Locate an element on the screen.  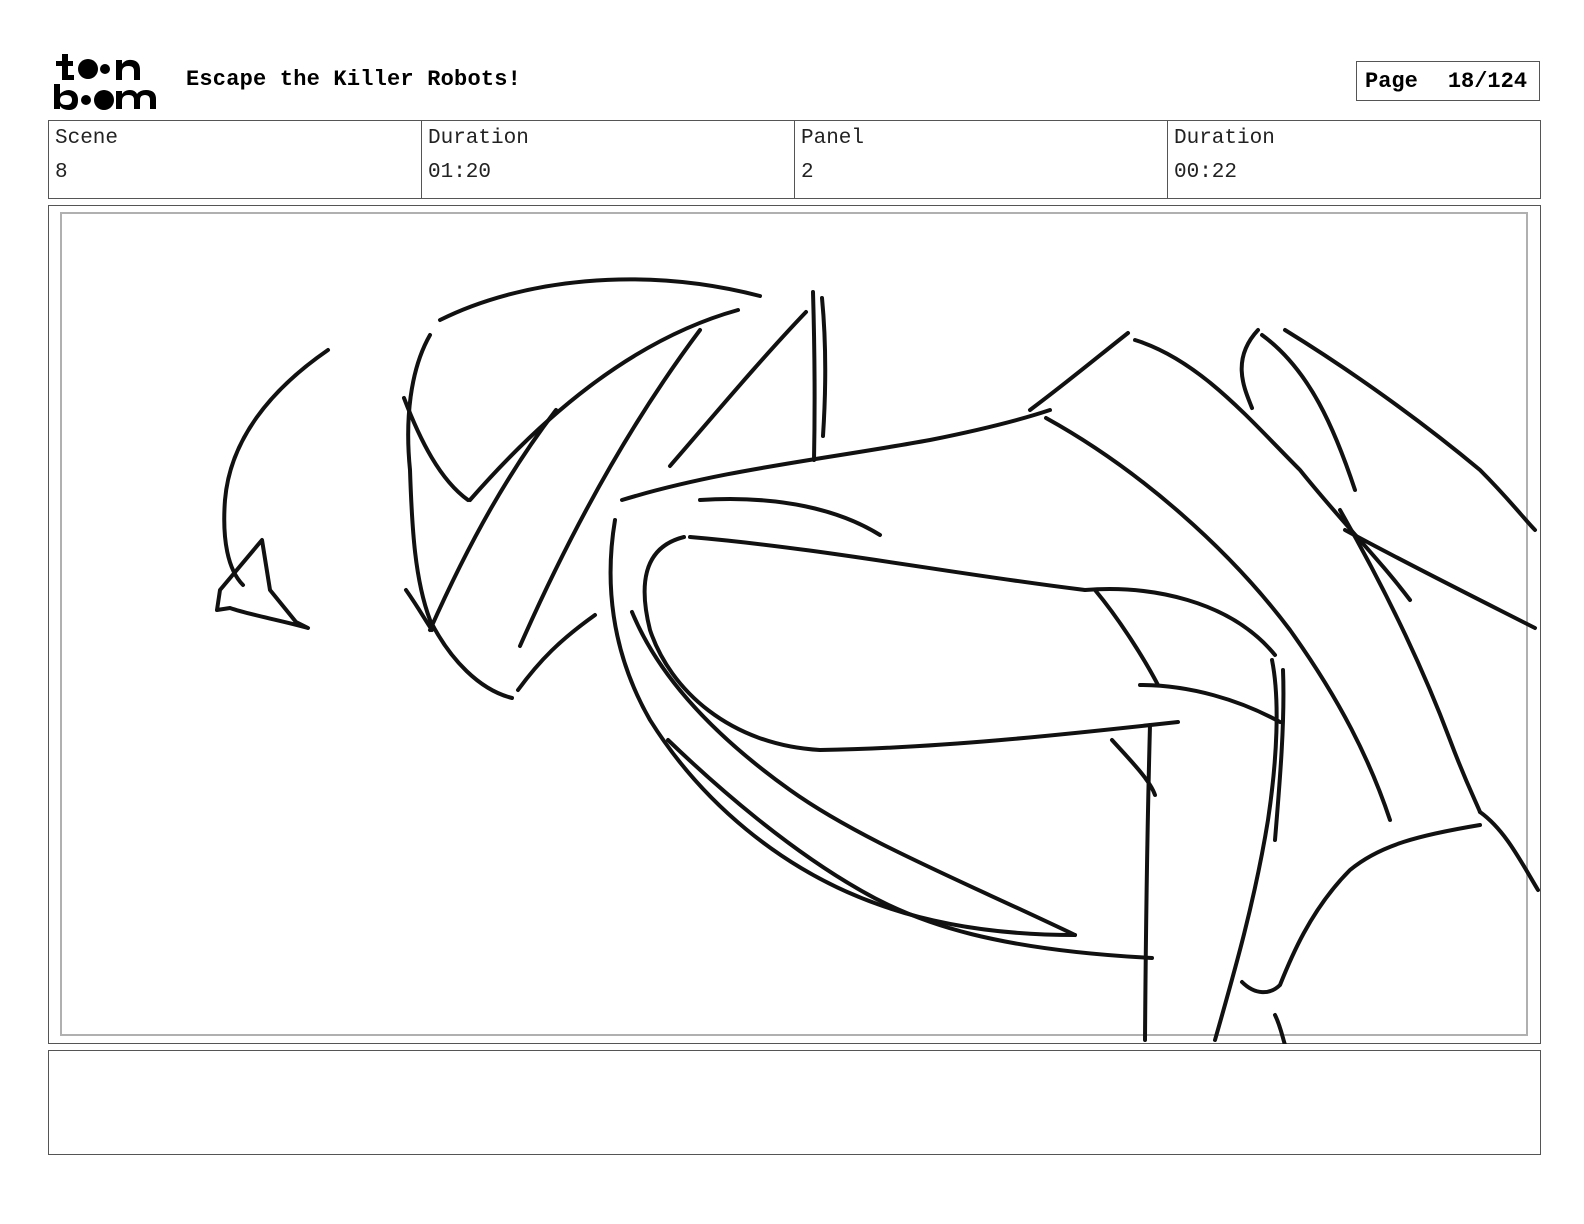
scene-value: 8 is located at coordinates (61, 172).